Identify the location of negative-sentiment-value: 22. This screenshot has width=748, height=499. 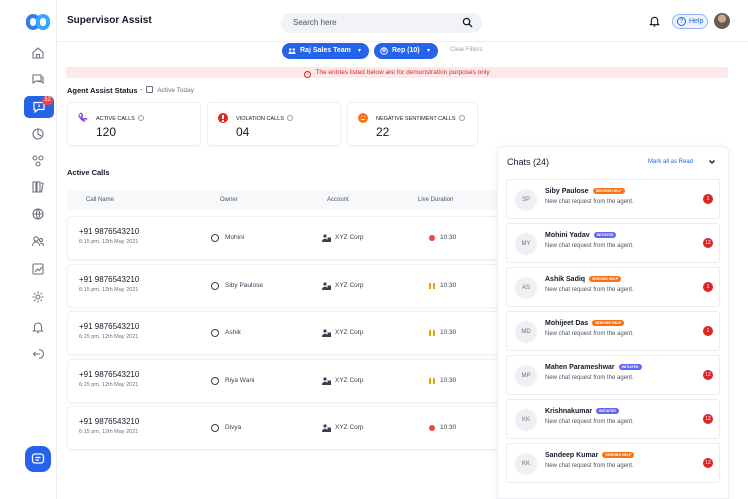
(383, 132).